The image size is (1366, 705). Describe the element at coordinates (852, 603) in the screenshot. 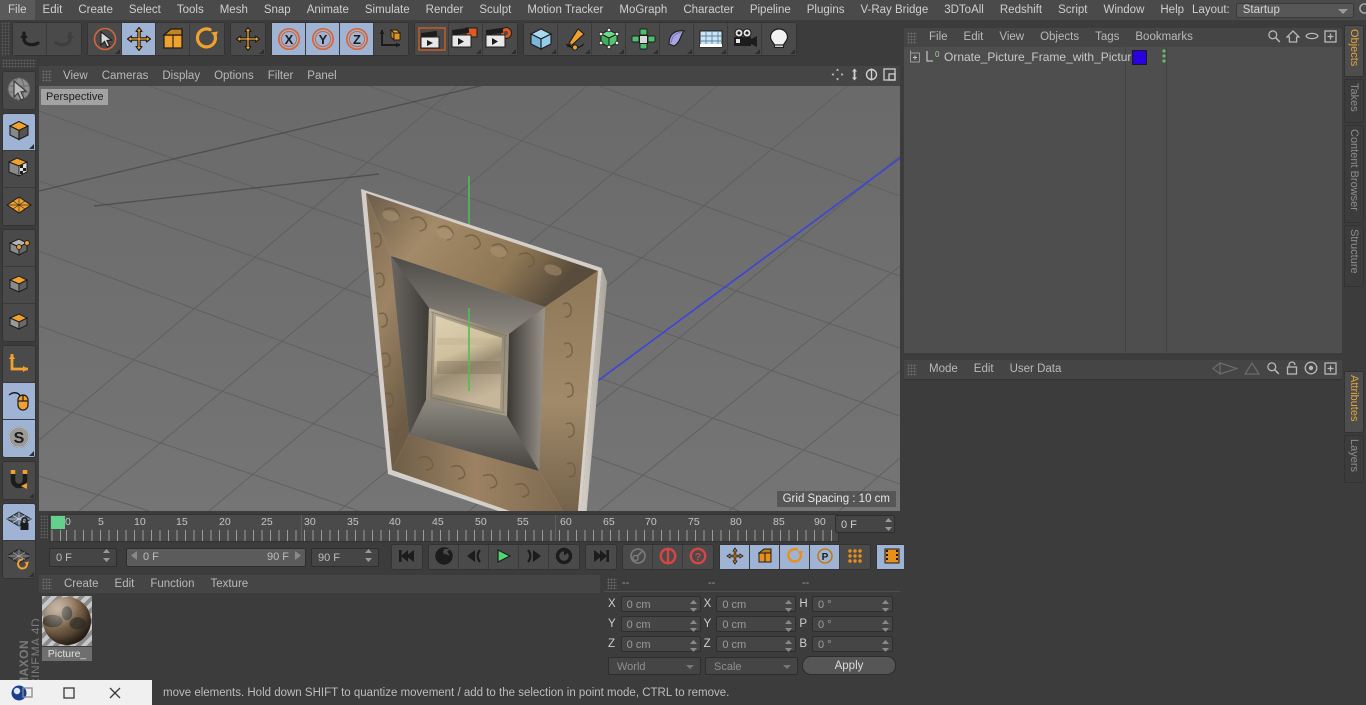

I see `rotation-h-field: 0 °` at that location.